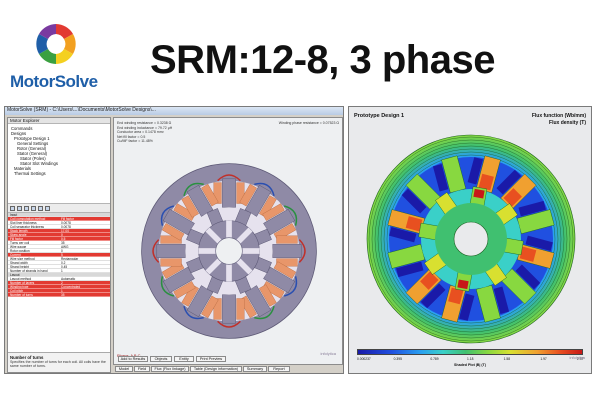  What do you see at coordinates (364, 359) in the screenshot?
I see `colorbar-tick: 0.000237` at bounding box center [364, 359].